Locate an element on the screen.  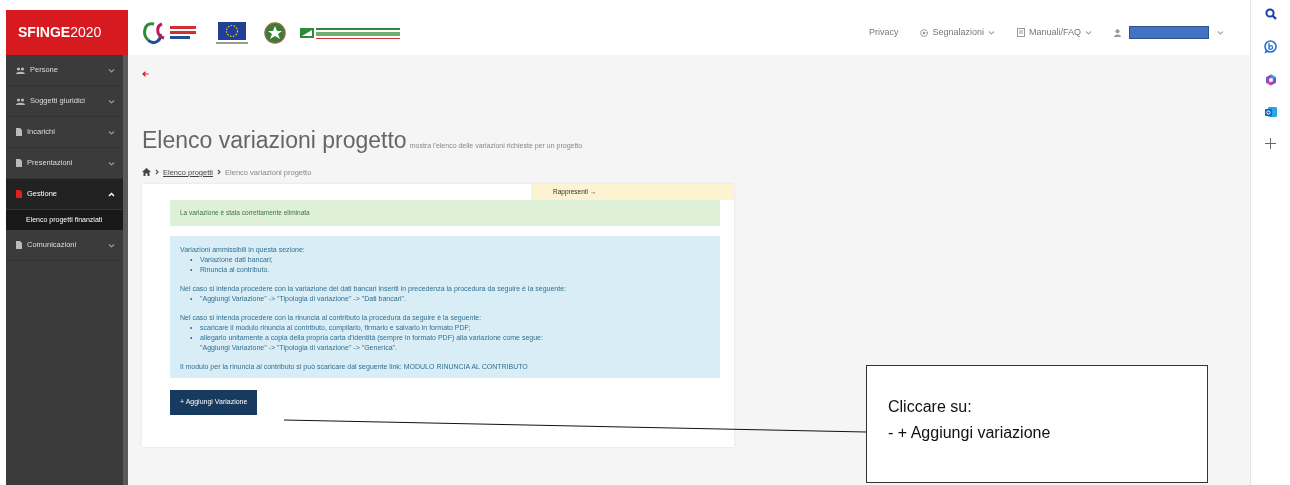
page-title: Elenco variazioni progetto is located at coordinates (274, 140).